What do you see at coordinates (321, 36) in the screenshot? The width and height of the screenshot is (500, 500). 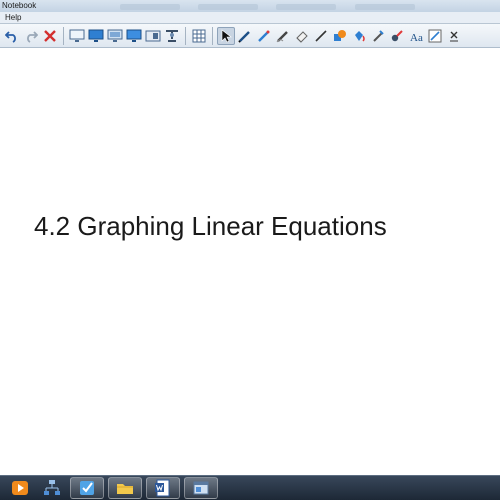 I see `line-icon` at bounding box center [321, 36].